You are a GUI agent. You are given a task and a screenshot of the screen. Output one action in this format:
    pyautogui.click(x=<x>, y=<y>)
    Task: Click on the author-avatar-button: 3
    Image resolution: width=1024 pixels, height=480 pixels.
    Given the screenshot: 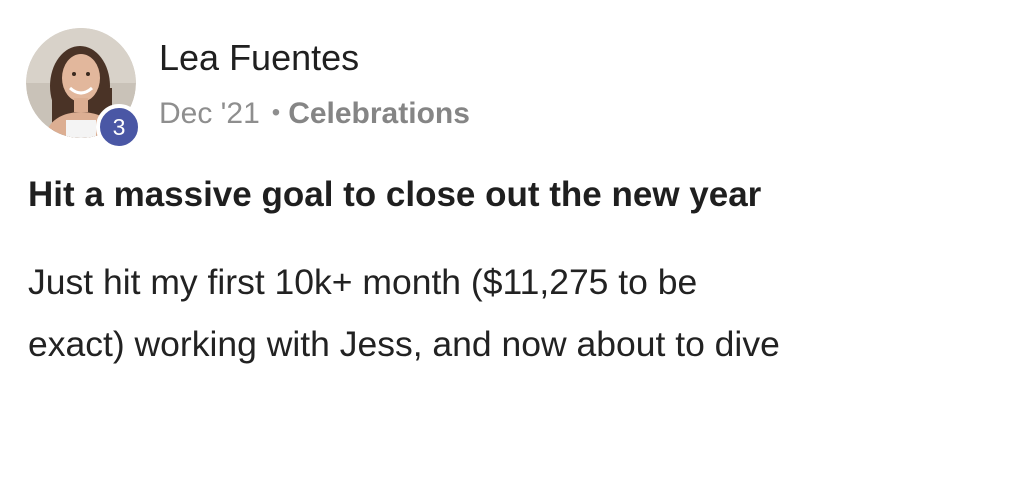 What is the action you would take?
    pyautogui.click(x=84, y=89)
    